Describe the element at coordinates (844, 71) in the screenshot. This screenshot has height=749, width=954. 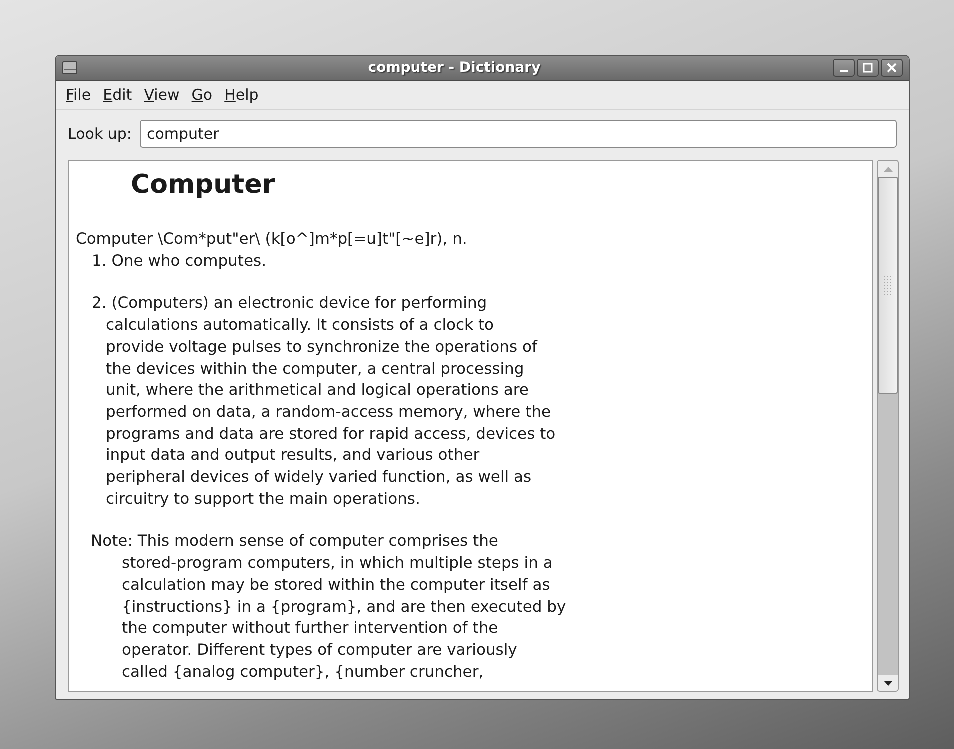
I see `minimize-icon` at that location.